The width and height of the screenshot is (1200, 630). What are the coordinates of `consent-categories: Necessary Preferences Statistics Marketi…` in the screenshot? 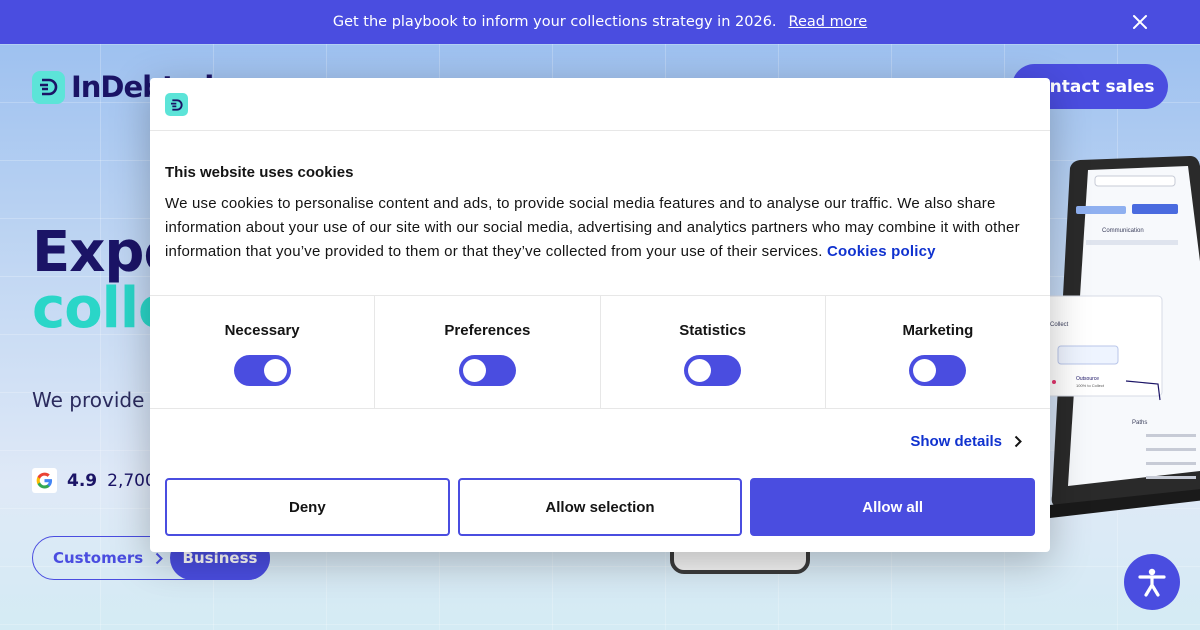 It's located at (600, 352).